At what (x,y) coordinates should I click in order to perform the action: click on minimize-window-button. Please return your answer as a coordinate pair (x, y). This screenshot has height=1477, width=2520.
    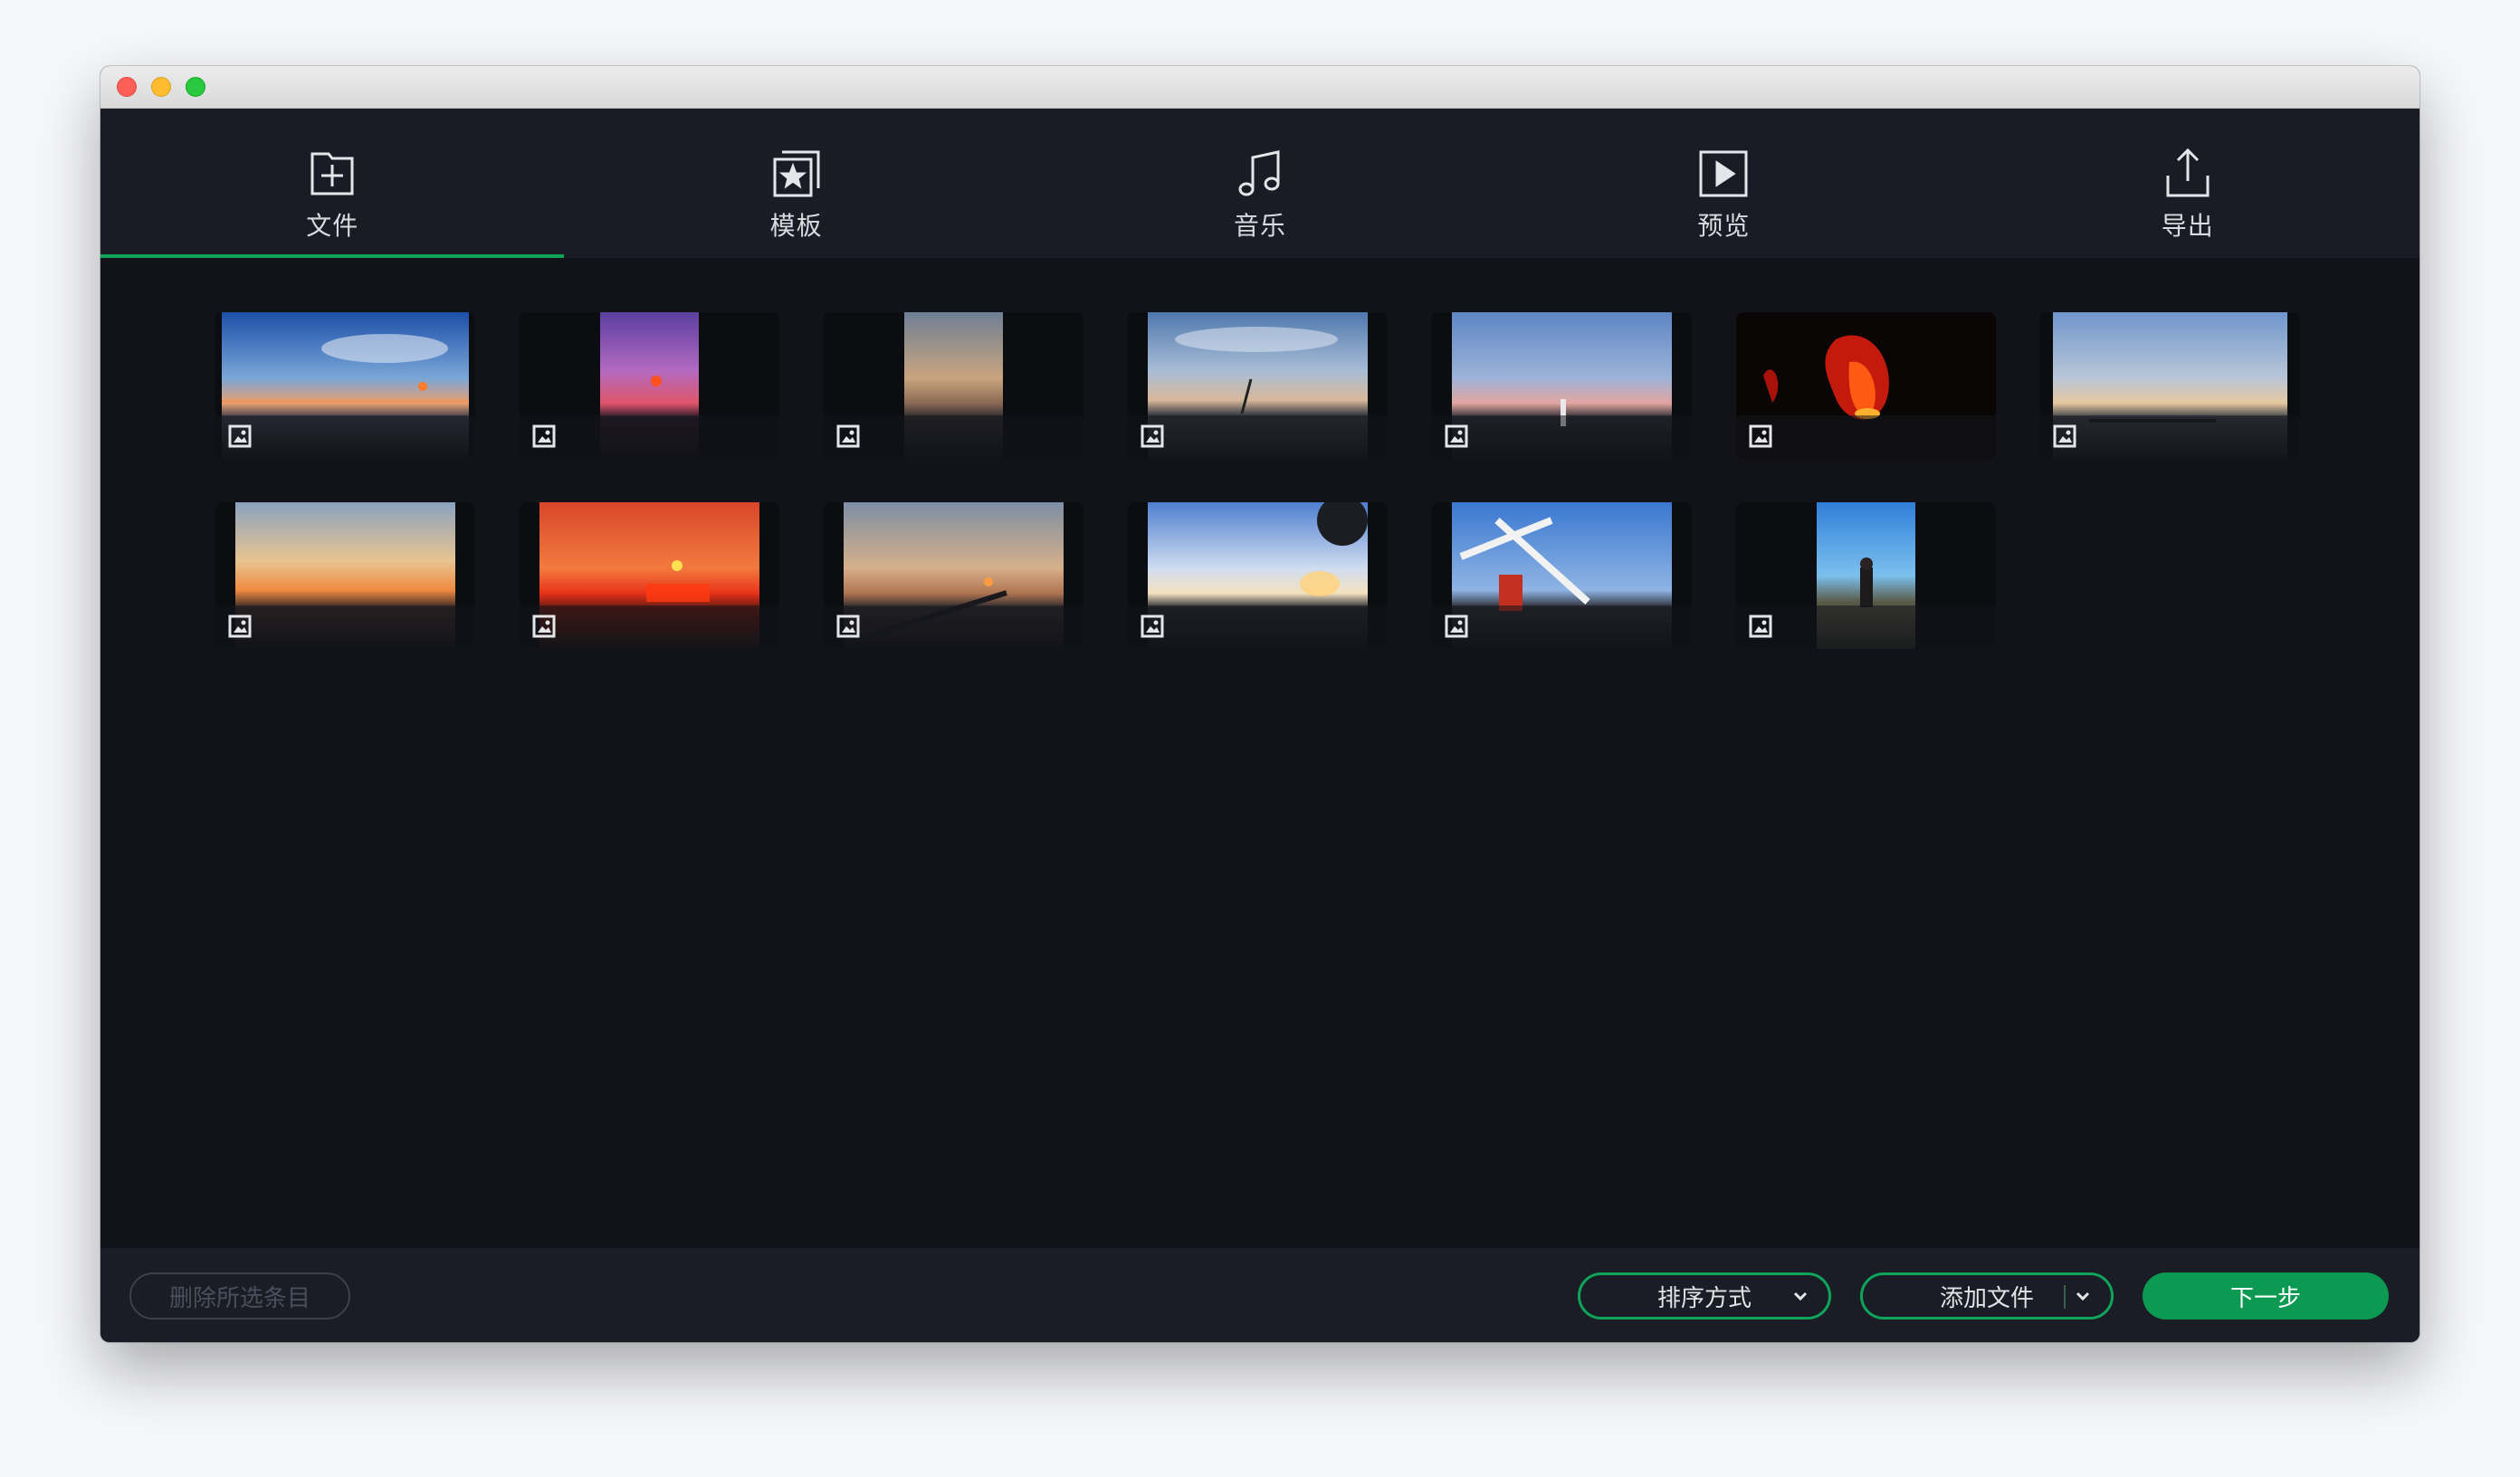
    Looking at the image, I should click on (161, 87).